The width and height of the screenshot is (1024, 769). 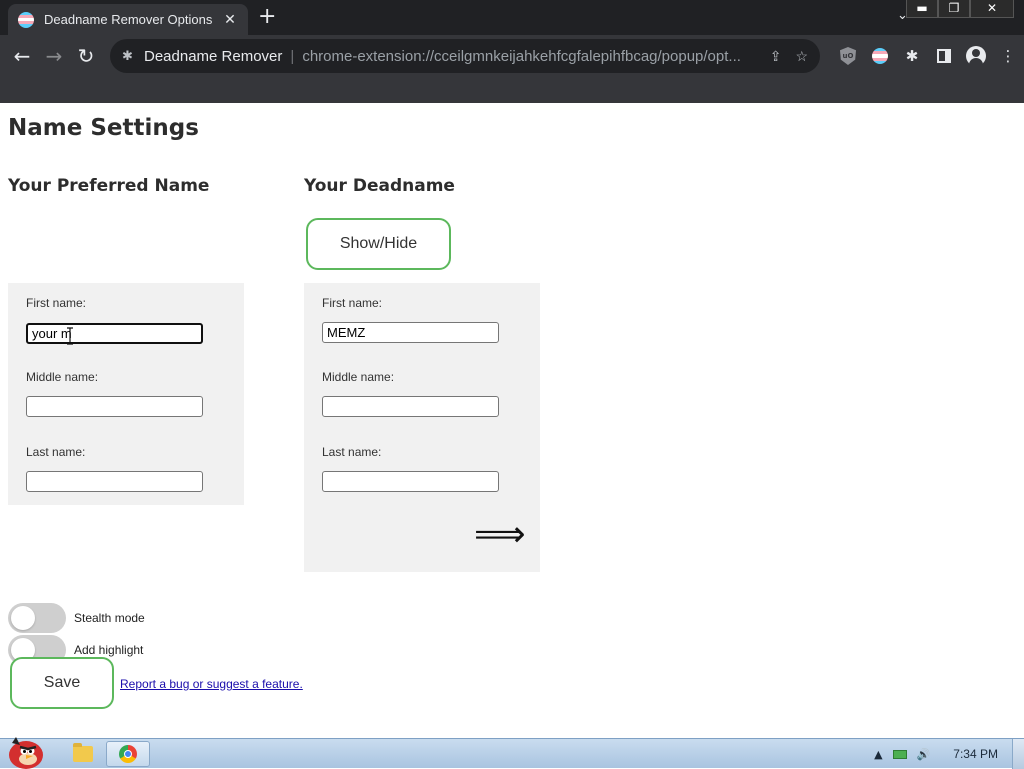 I want to click on minimize-button: ▬, so click(x=922, y=9).